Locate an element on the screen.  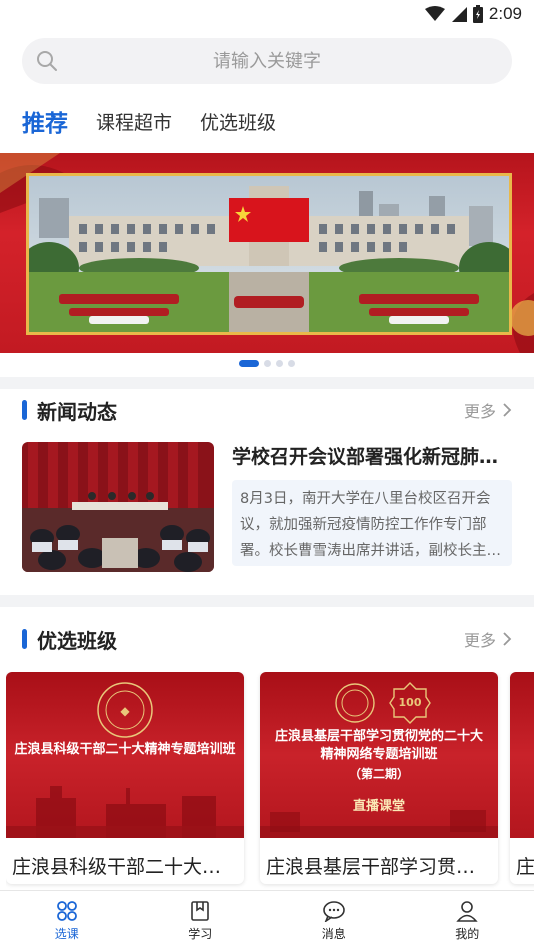
class-more-link: 更多 is located at coordinates (488, 639).